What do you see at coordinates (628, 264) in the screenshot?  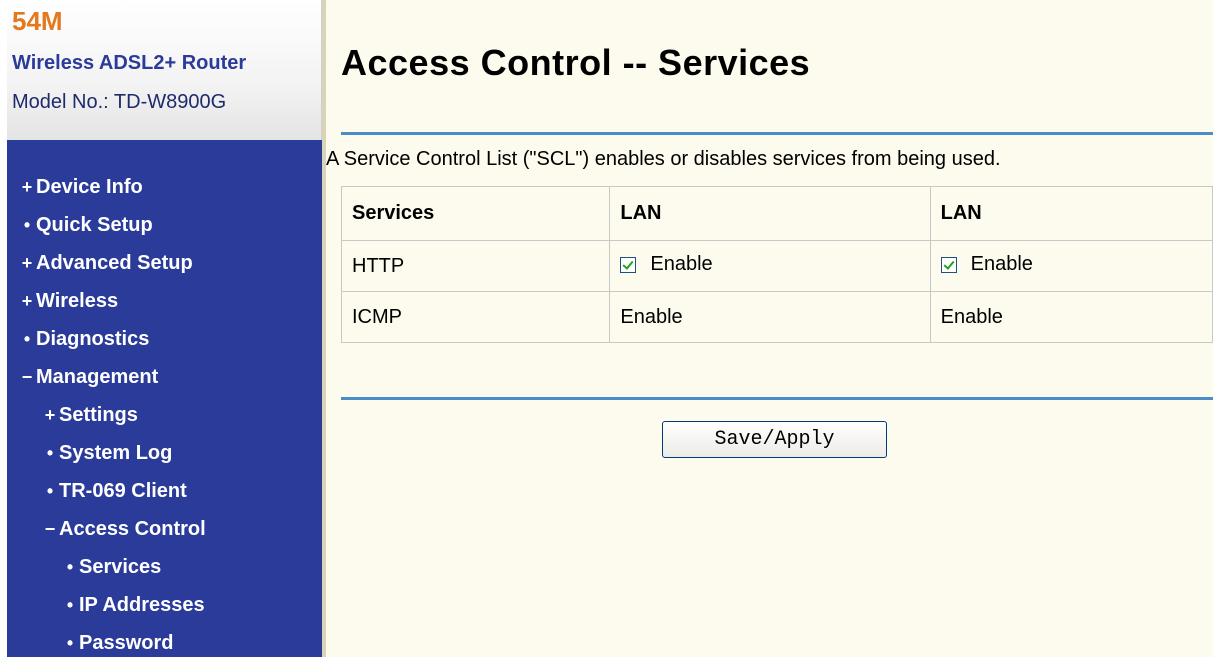 I see `http-lan-checkbox` at bounding box center [628, 264].